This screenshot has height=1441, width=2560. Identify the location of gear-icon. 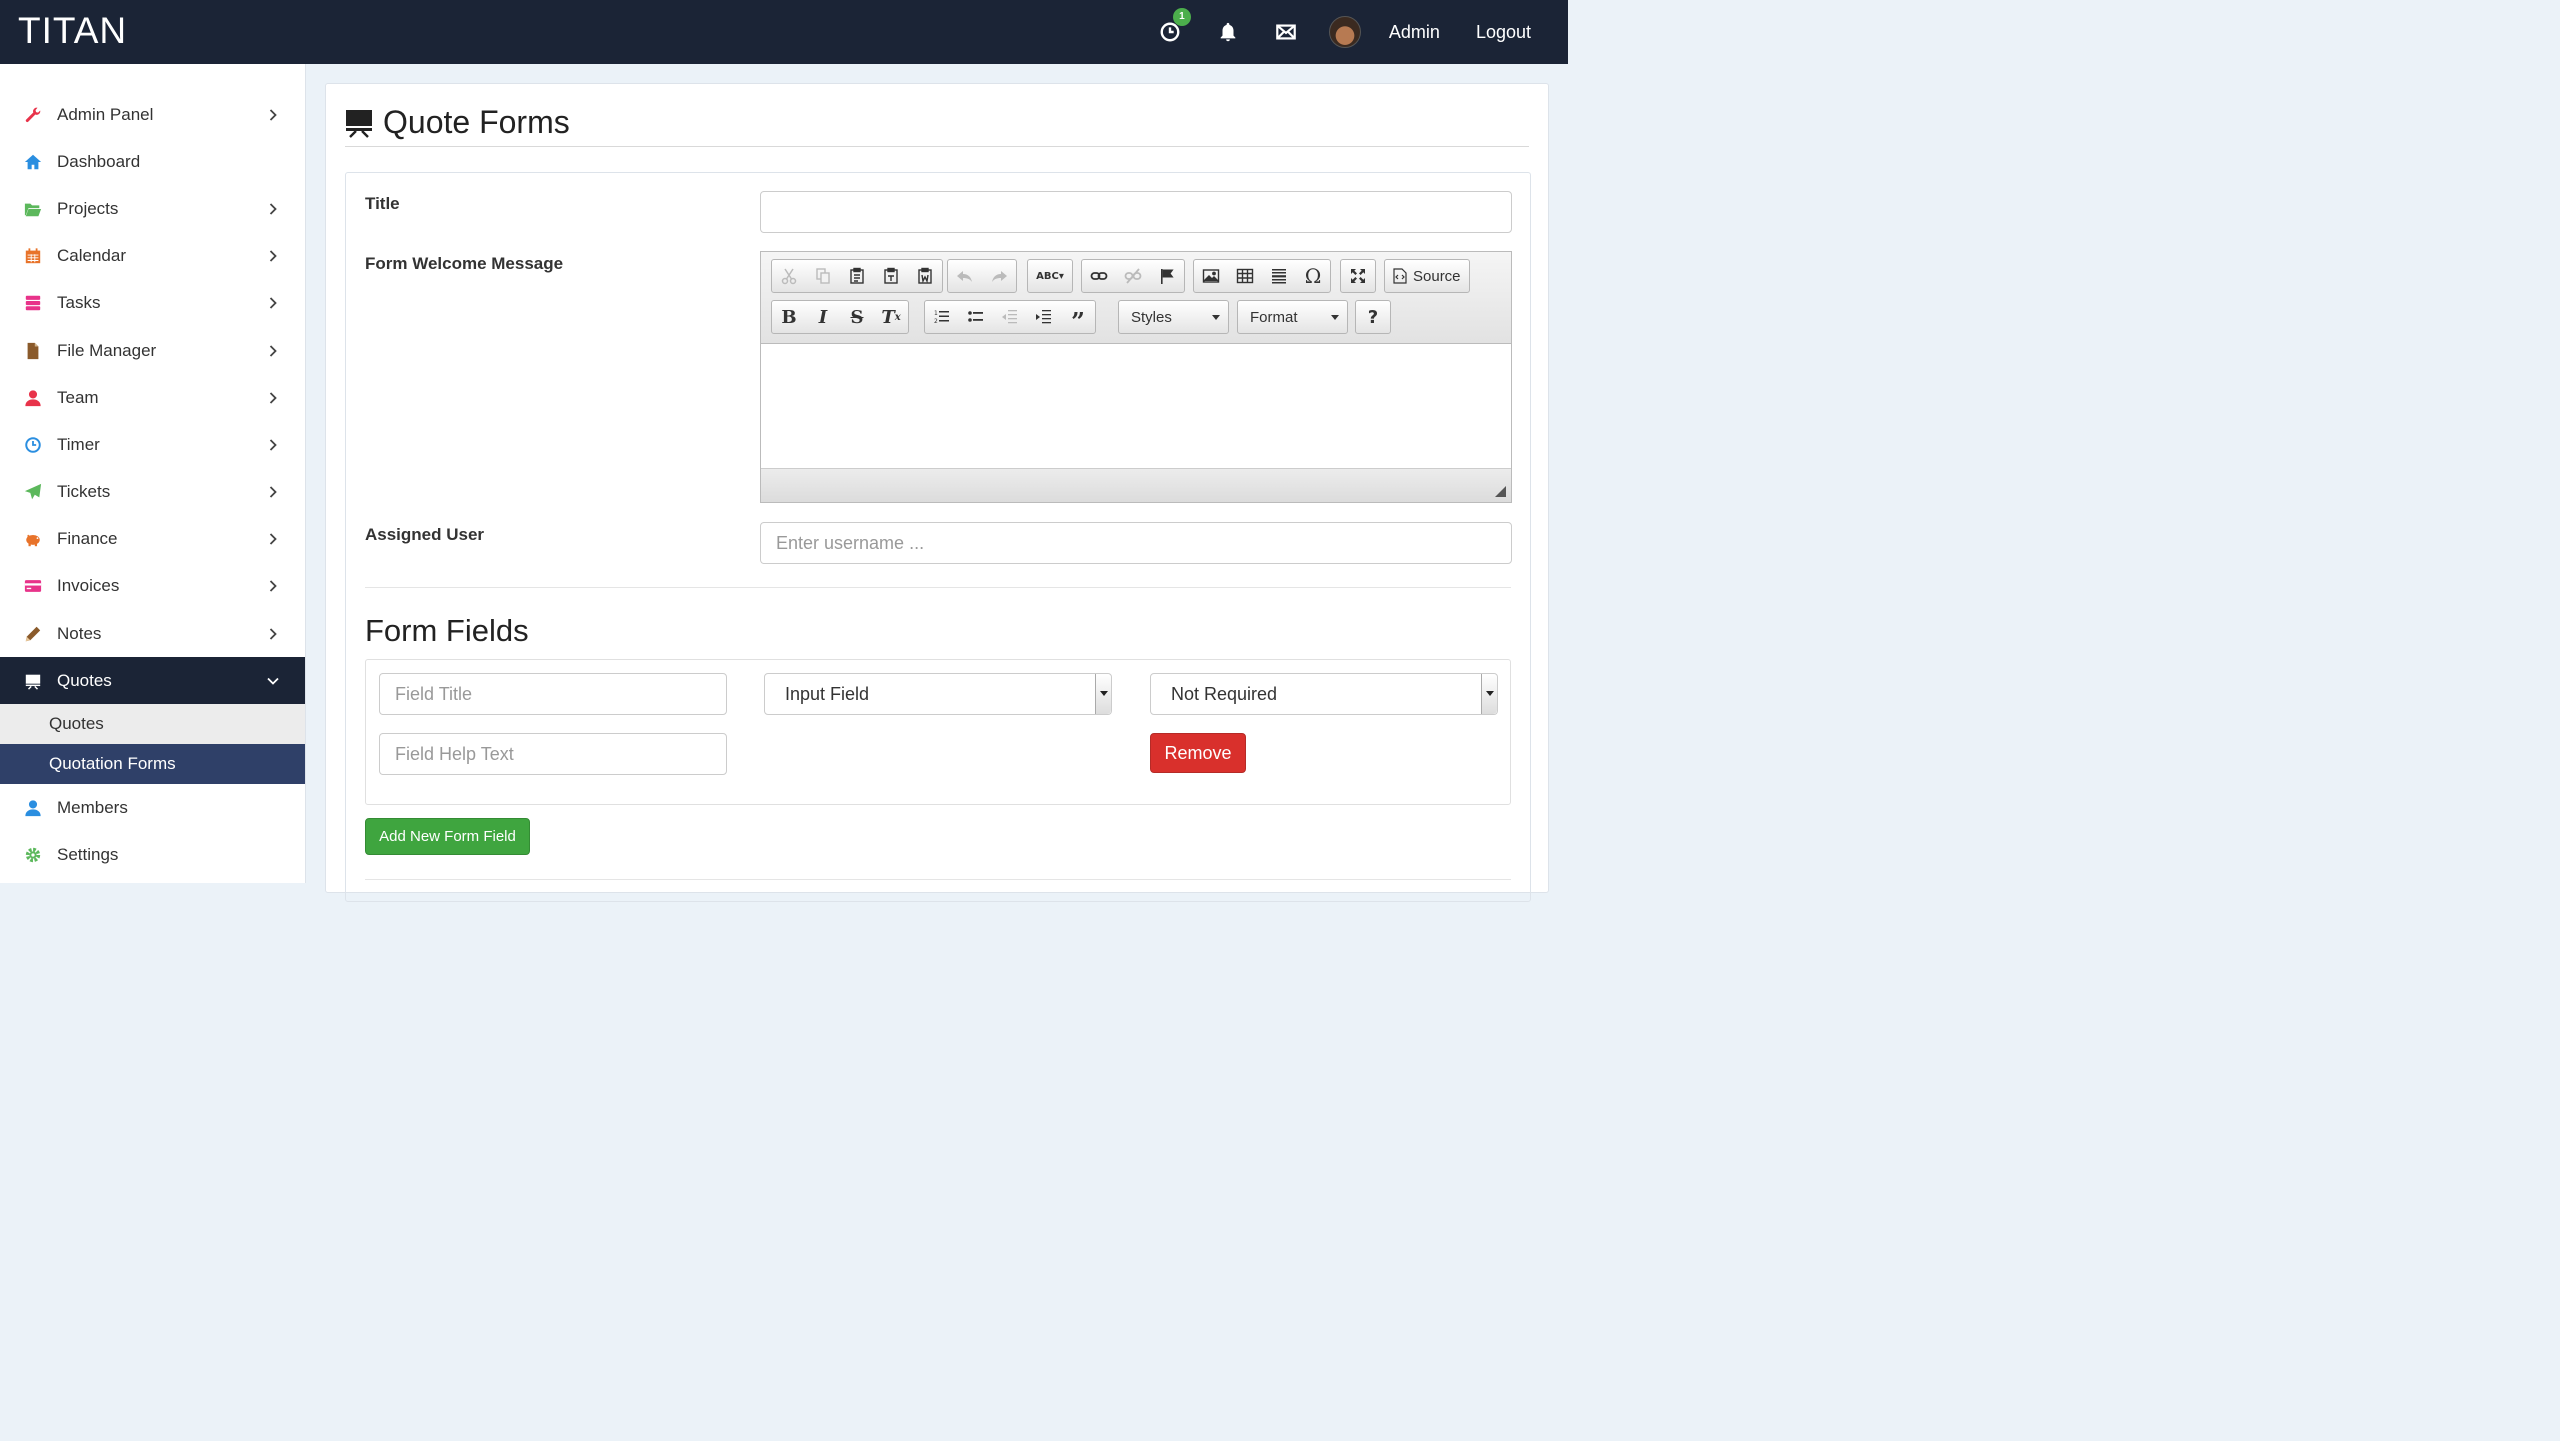
(33, 855).